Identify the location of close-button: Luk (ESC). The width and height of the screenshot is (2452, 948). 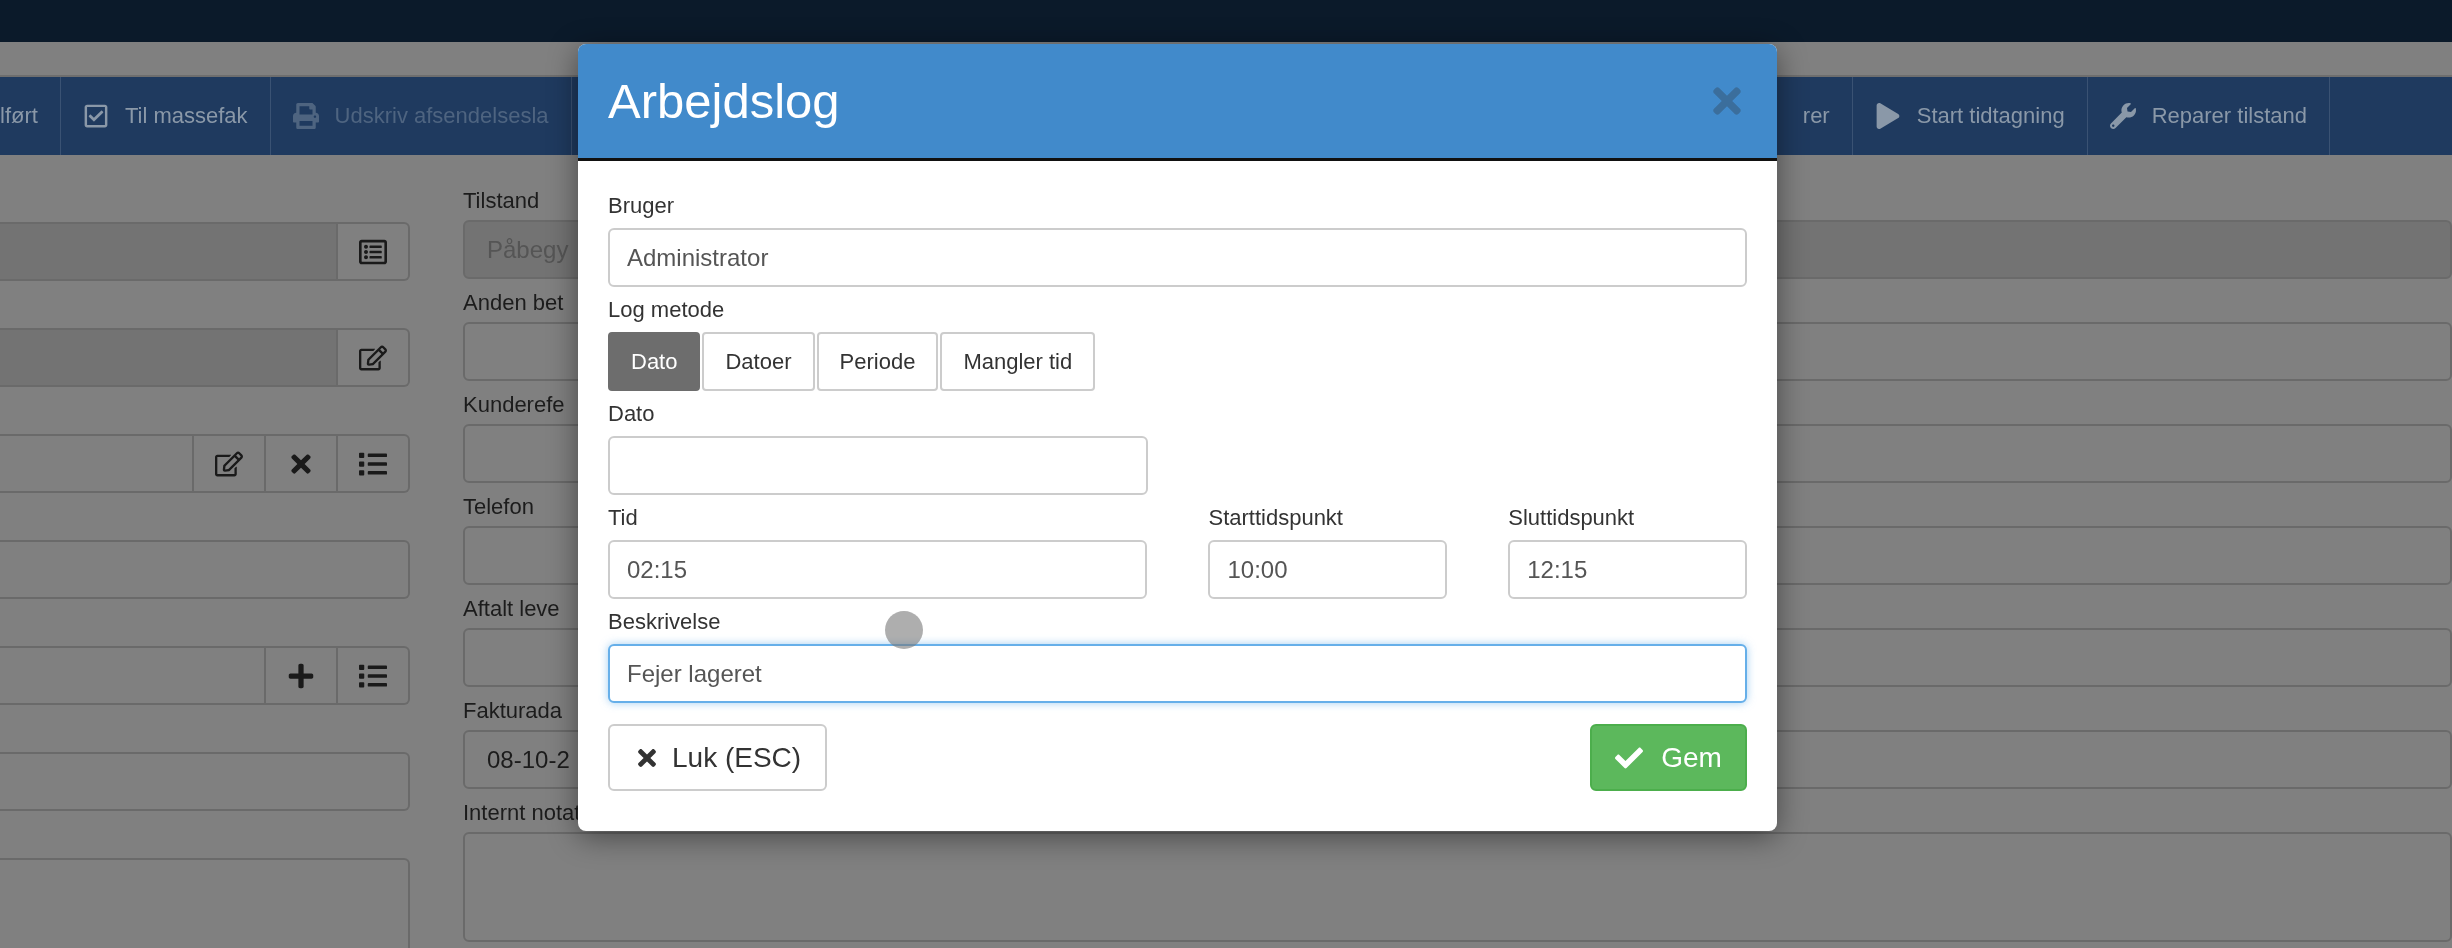
(718, 757).